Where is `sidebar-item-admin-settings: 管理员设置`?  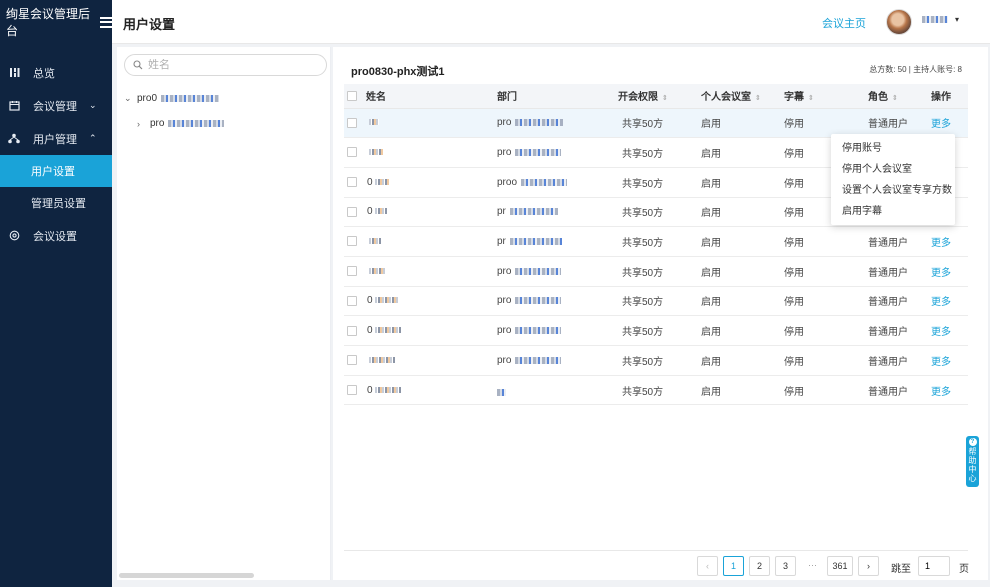
sidebar-item-admin-settings: 管理员设置 is located at coordinates (56, 203).